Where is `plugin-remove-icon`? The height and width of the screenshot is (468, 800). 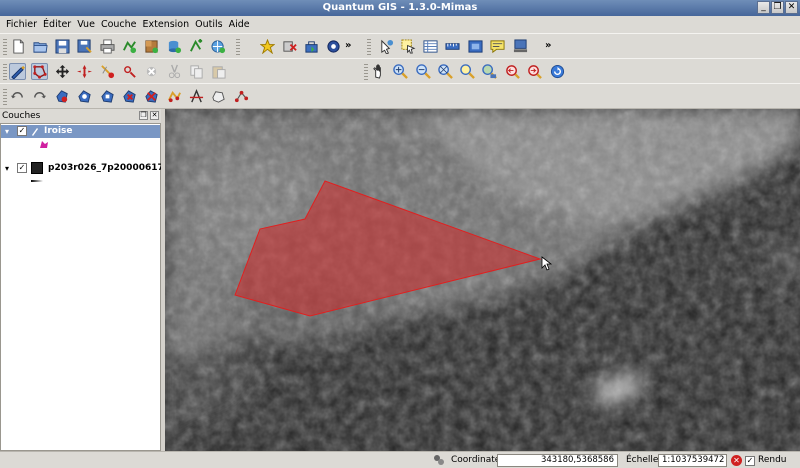 plugin-remove-icon is located at coordinates (289, 46).